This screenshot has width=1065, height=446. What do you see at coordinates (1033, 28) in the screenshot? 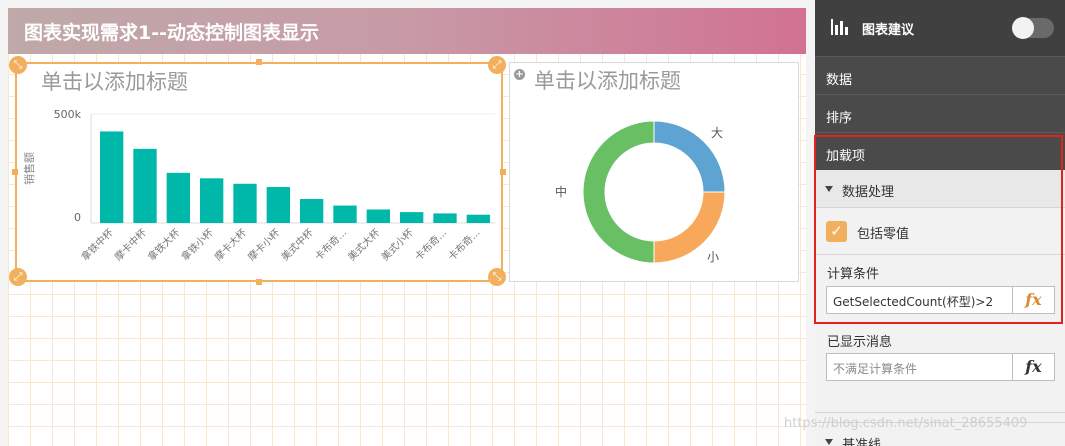
I see `chart-suggestion-toggle` at bounding box center [1033, 28].